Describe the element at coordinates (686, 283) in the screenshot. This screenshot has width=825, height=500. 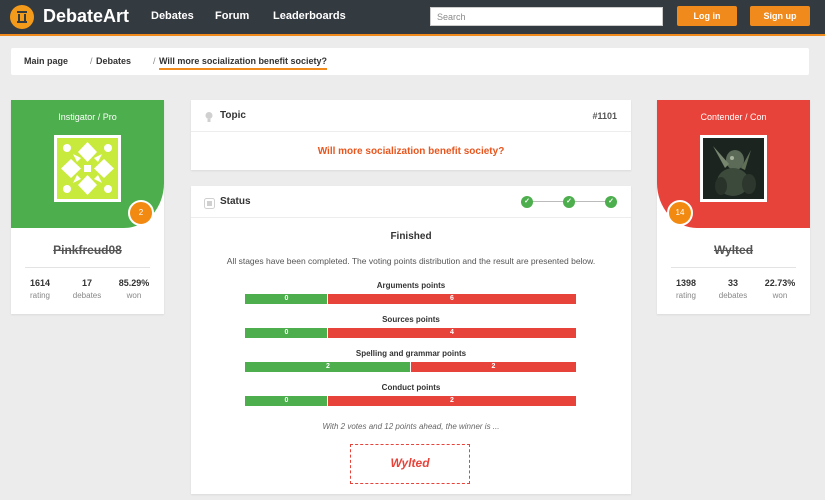
I see `stat-value: 1398` at that location.